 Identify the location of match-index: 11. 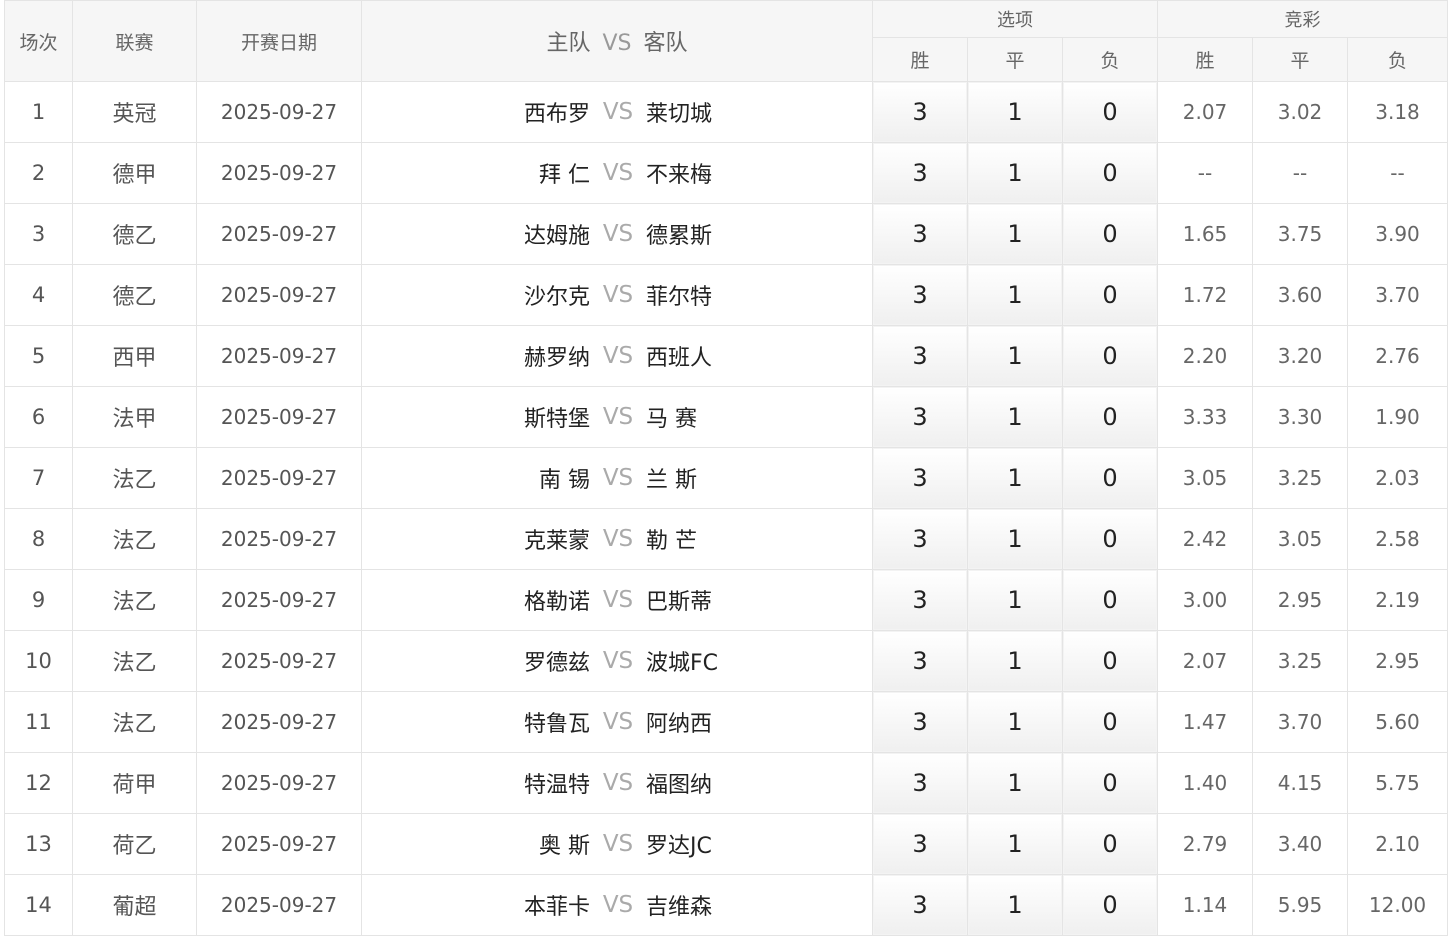
(38, 722).